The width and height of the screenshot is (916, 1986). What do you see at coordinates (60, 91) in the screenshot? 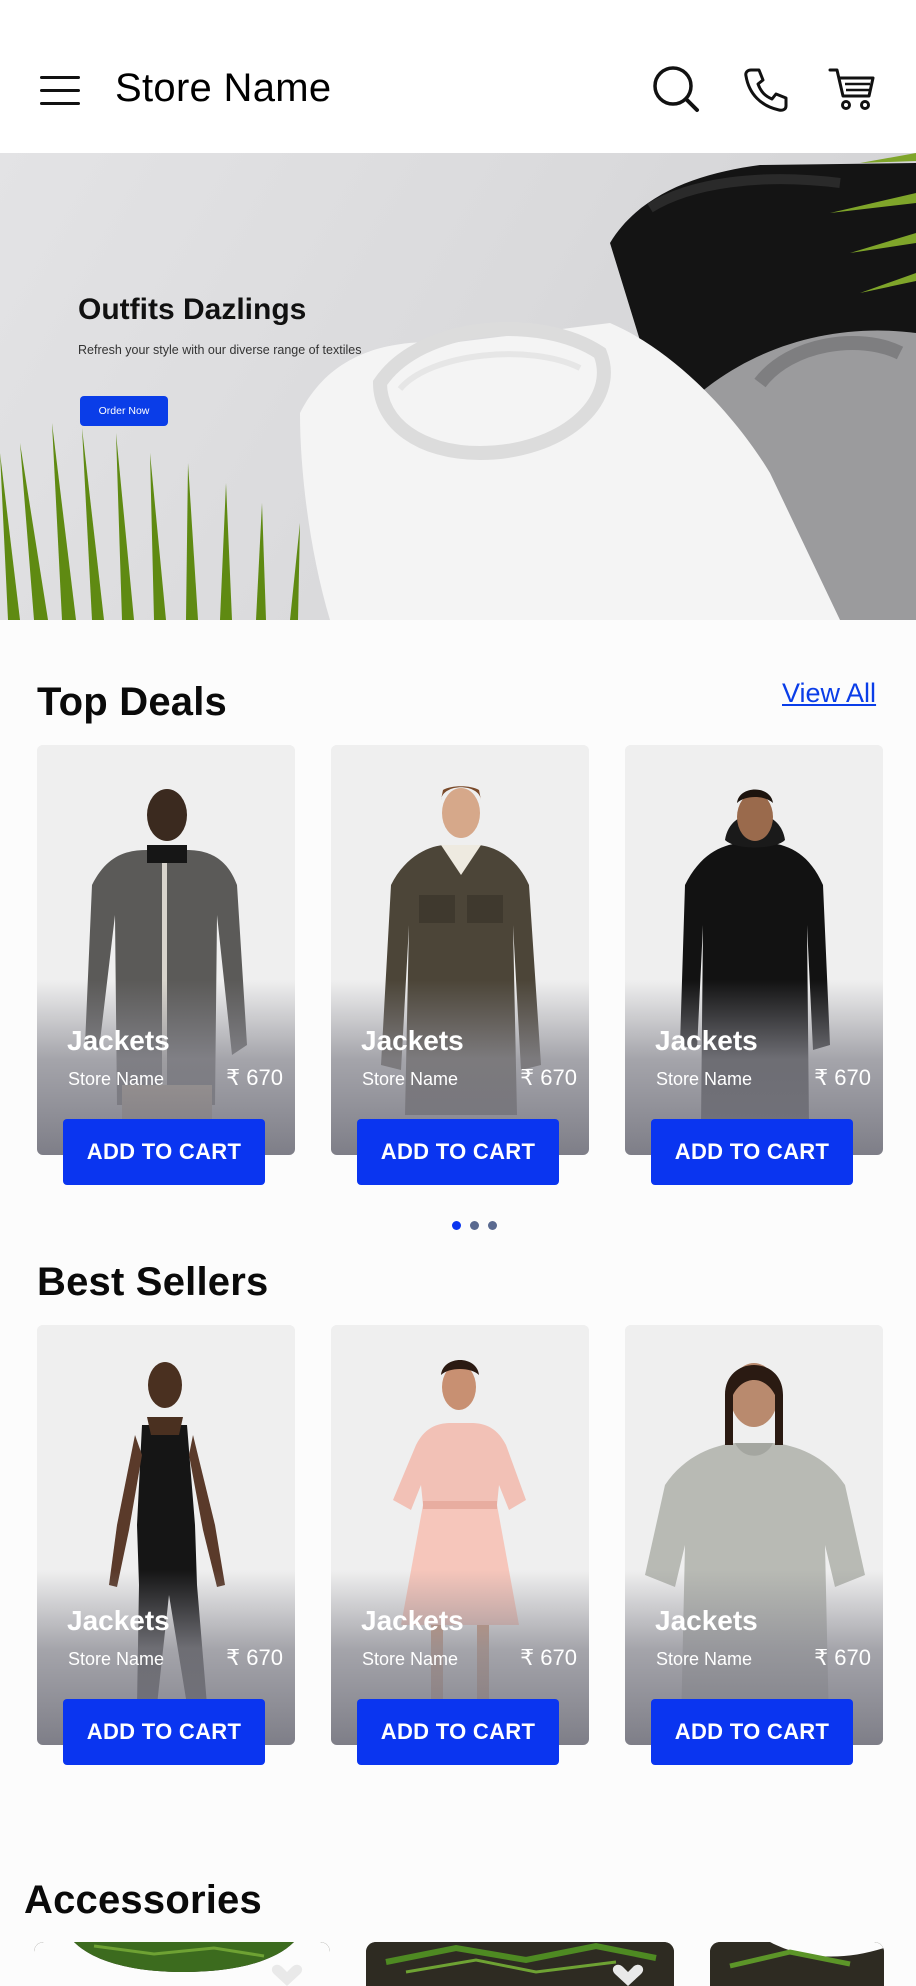
I see `menu-icon` at bounding box center [60, 91].